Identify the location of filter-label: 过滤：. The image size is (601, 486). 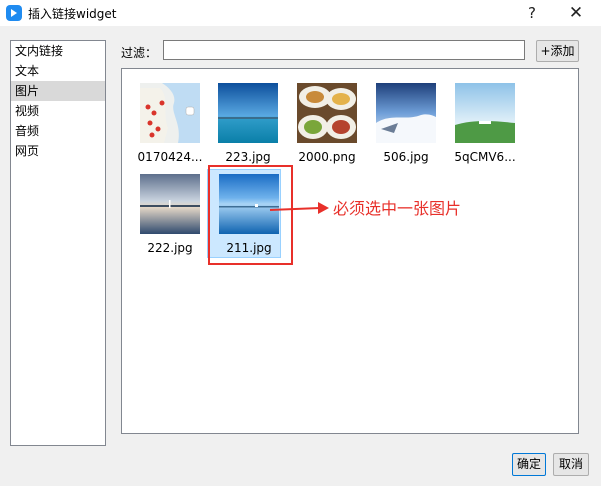
(139, 53).